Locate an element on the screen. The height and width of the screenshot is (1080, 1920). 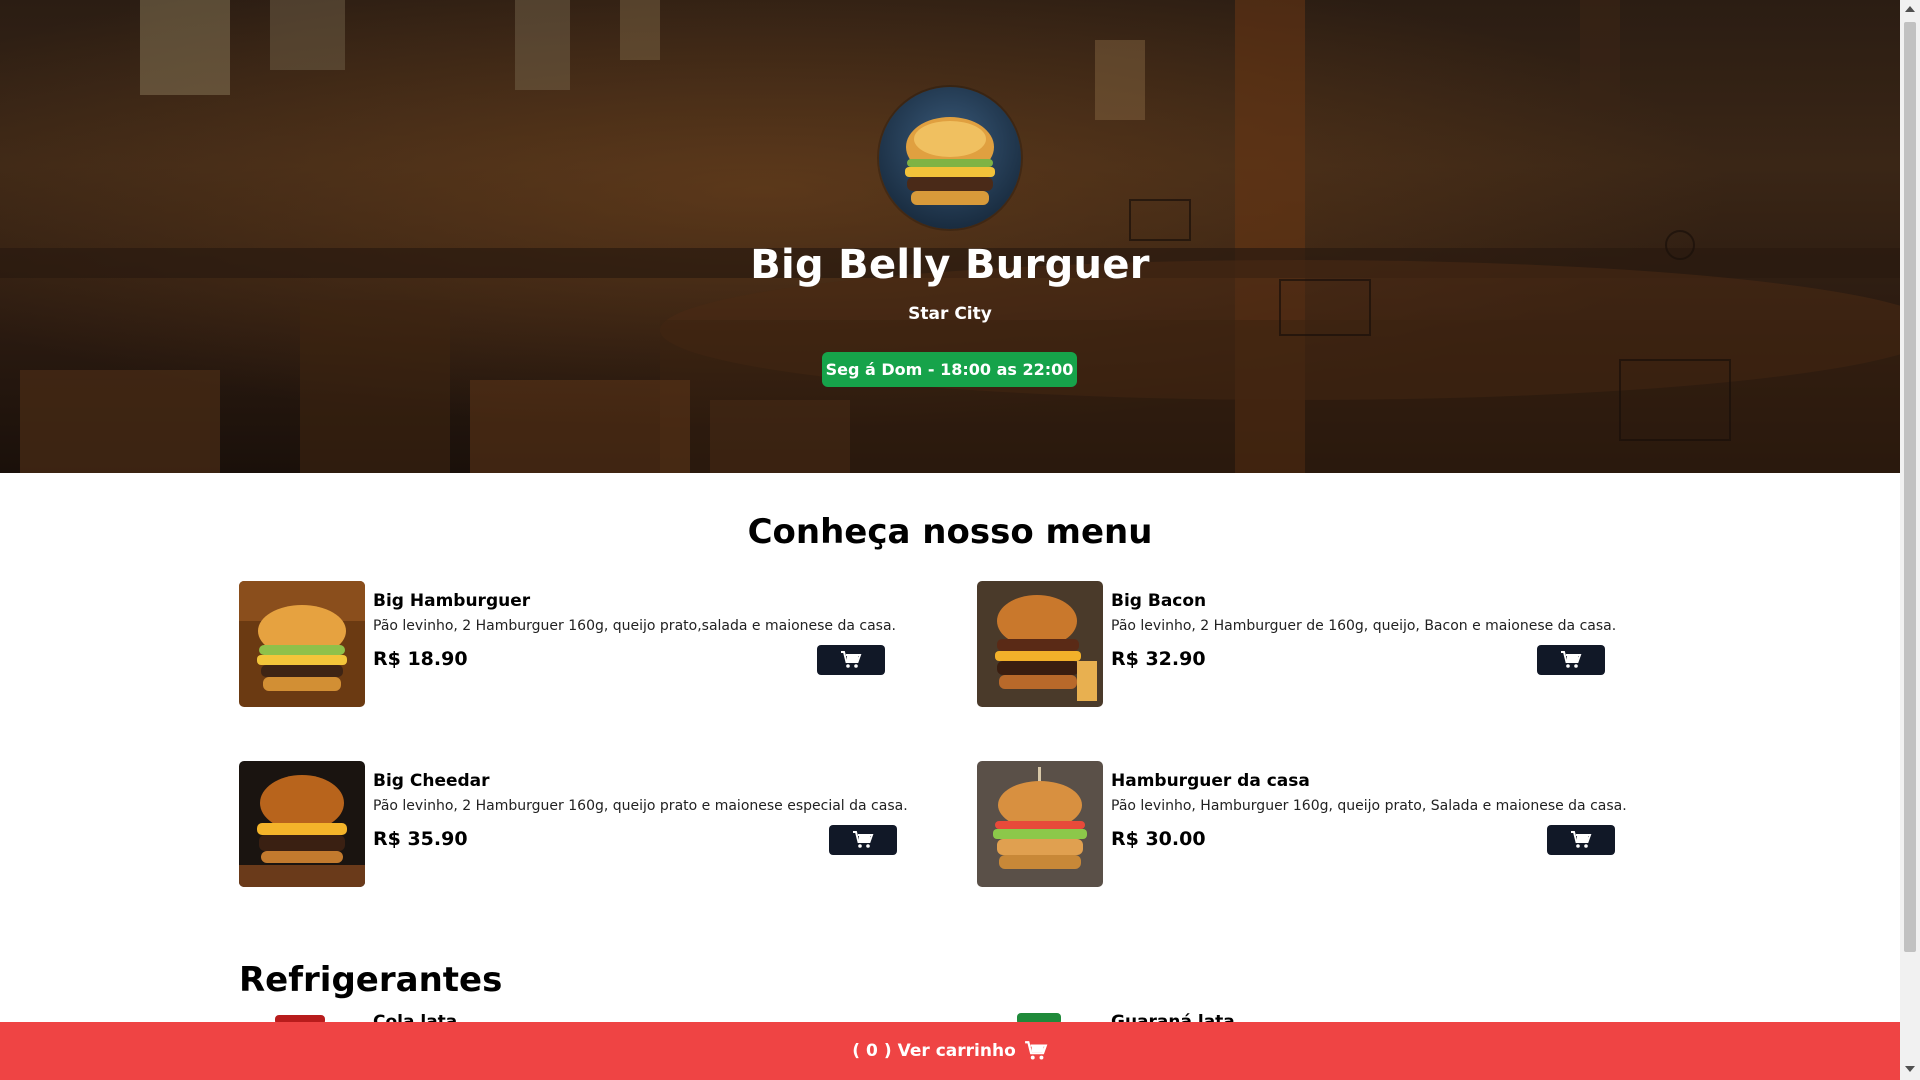
menu-item-name: Hamburguer da casa is located at coordinates (1210, 781).